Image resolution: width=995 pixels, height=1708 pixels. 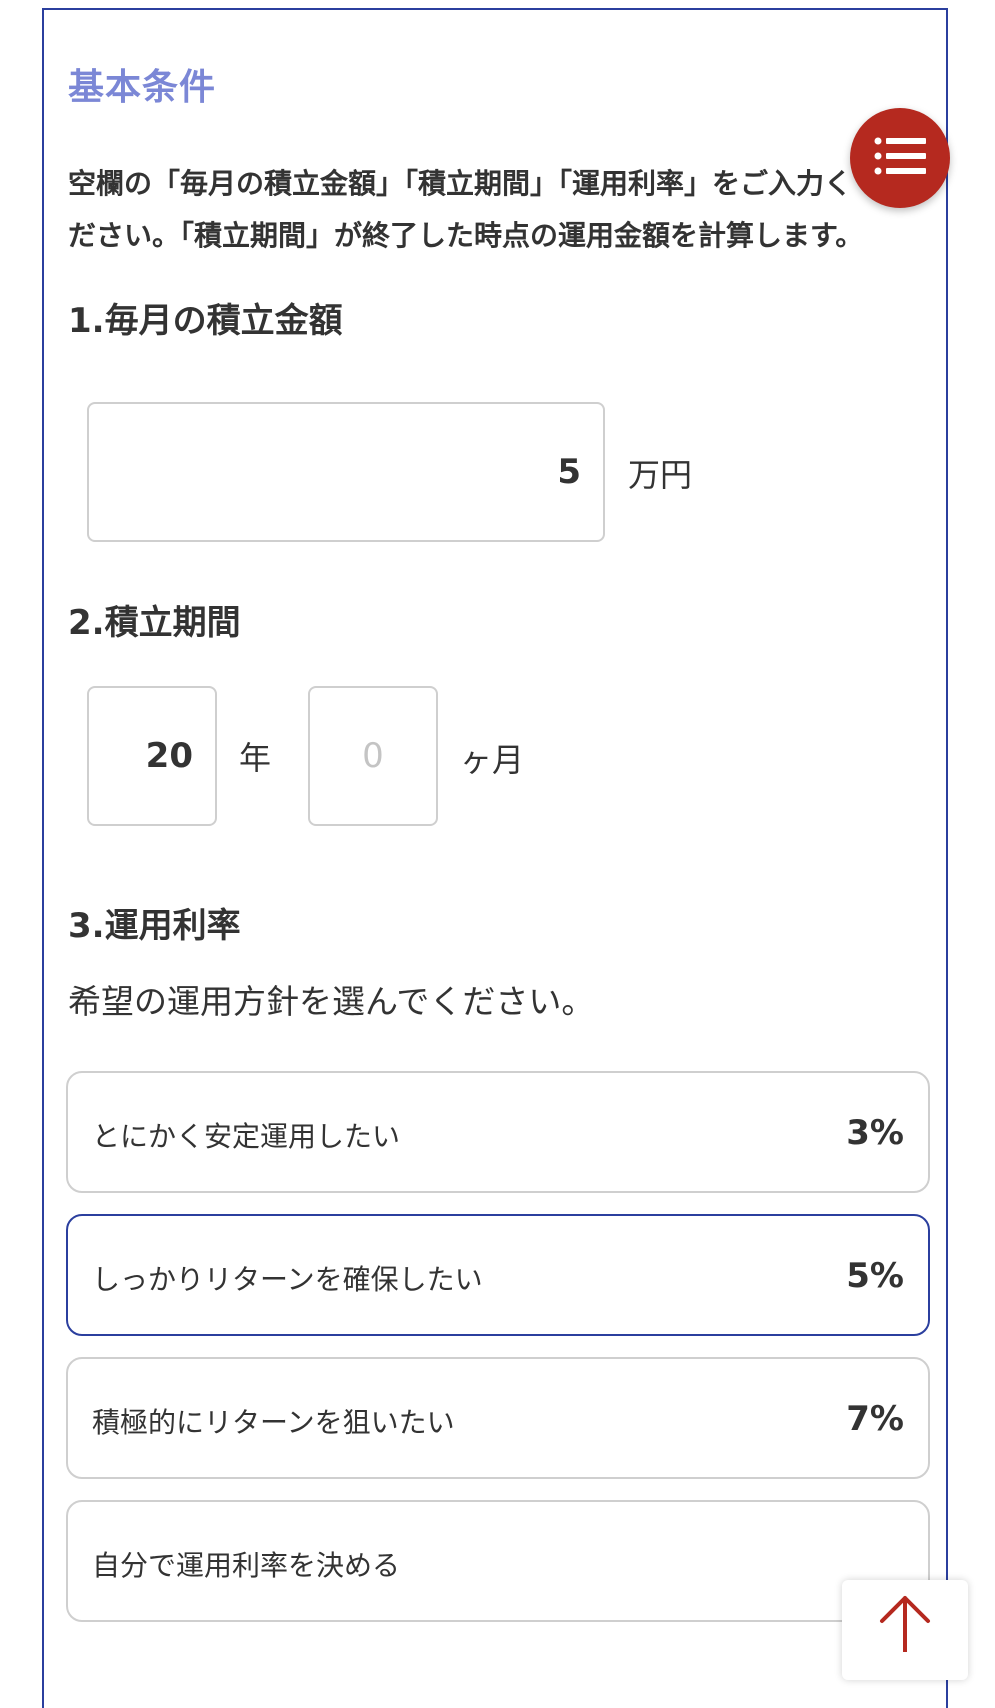 What do you see at coordinates (373, 756) in the screenshot?
I see `period-months-input: 0` at bounding box center [373, 756].